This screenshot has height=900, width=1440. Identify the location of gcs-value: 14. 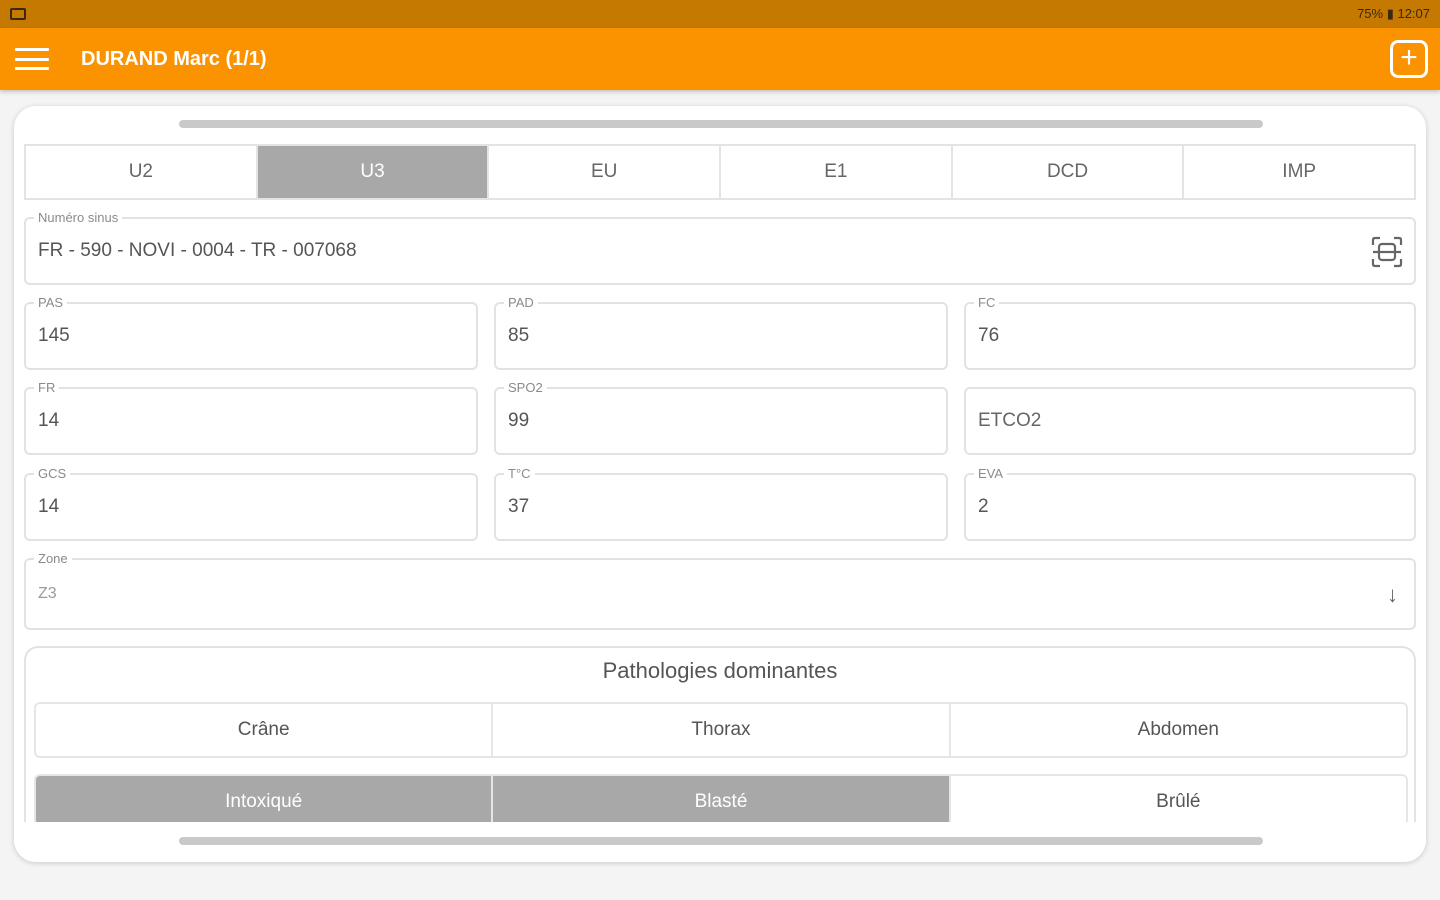
(49, 506).